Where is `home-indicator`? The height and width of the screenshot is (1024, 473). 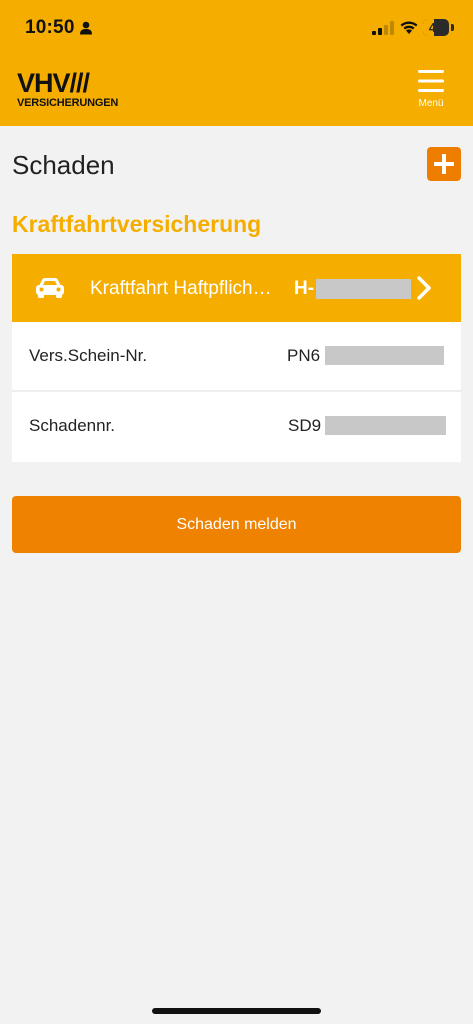 home-indicator is located at coordinates (236, 1011).